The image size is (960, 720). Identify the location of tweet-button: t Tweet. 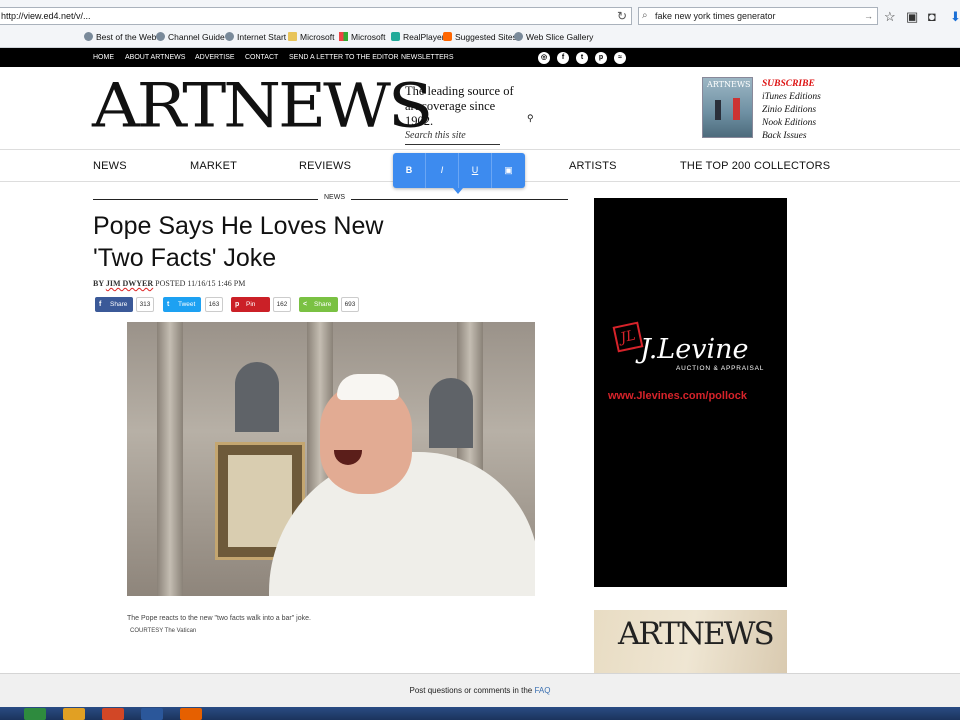
(182, 304).